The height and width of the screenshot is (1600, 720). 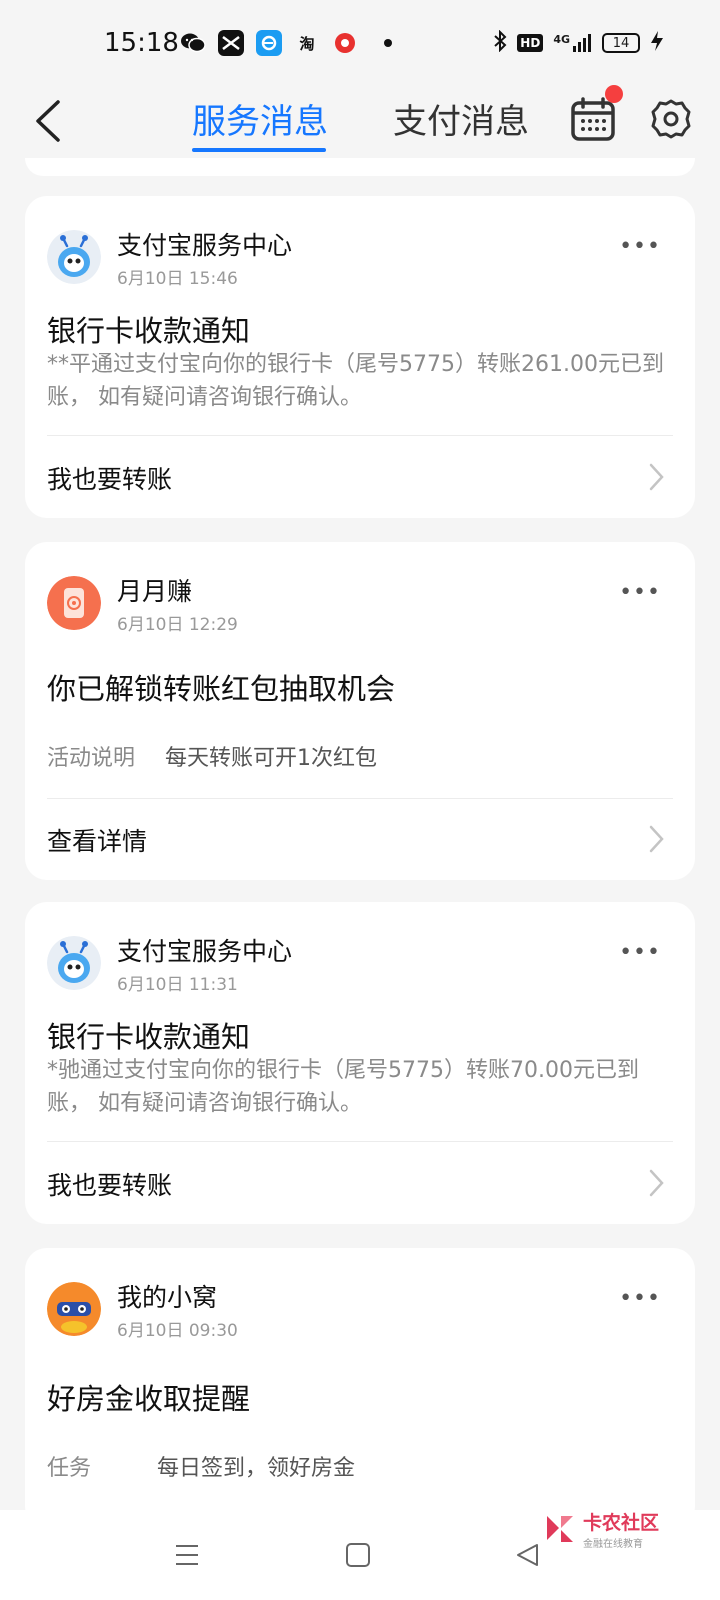 I want to click on watermark: 卡农社区 金融在线教育, so click(x=601, y=1529).